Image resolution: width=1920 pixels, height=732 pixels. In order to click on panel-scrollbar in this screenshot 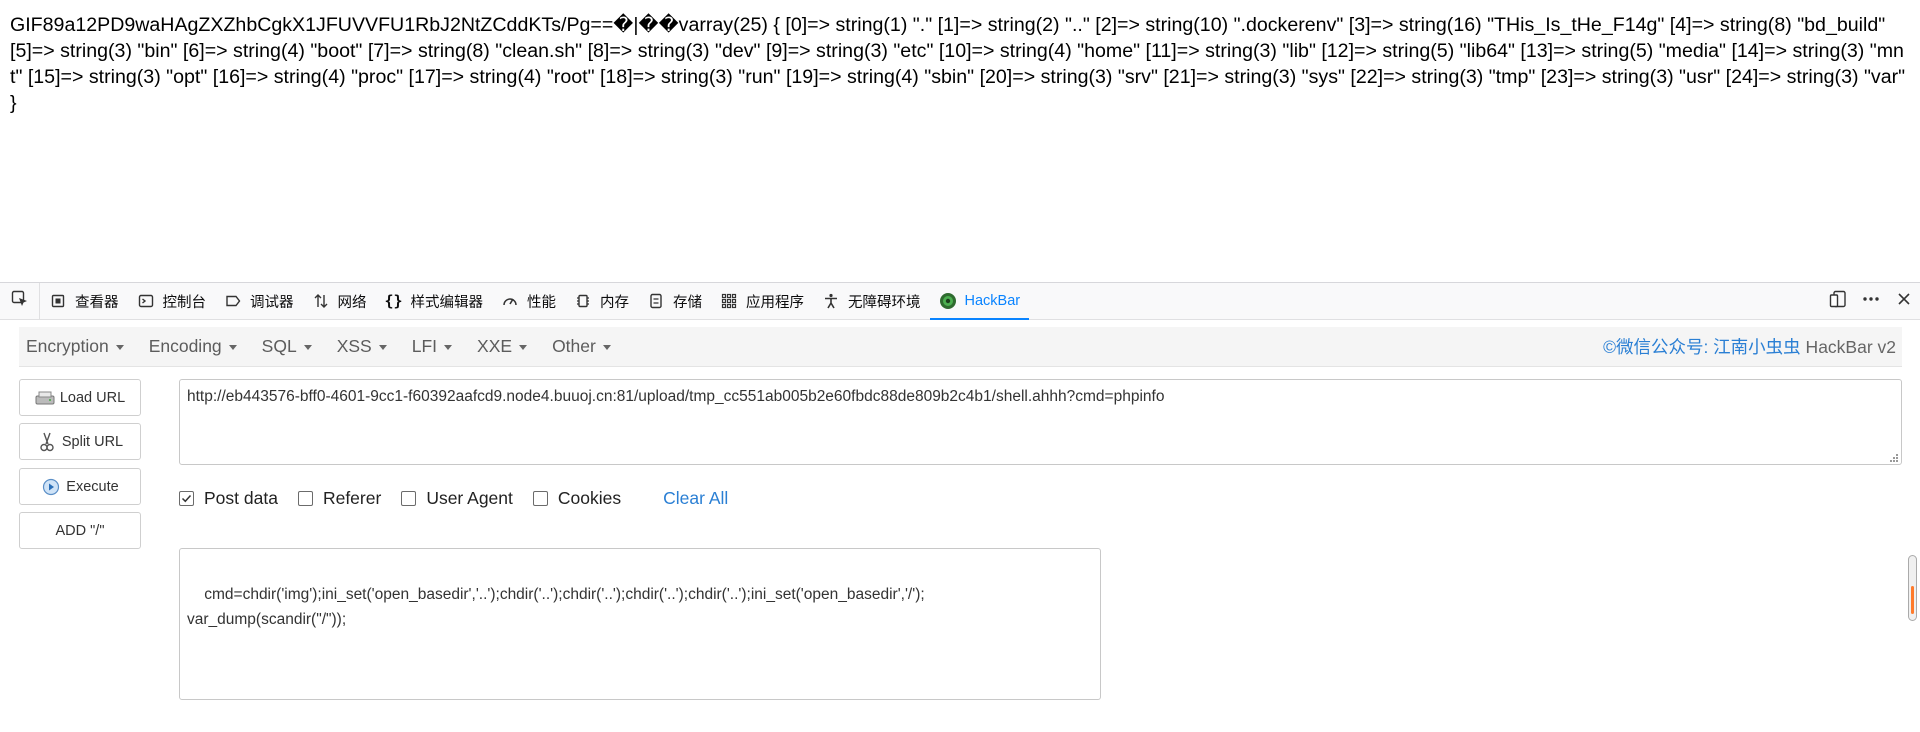, I will do `click(1912, 588)`.